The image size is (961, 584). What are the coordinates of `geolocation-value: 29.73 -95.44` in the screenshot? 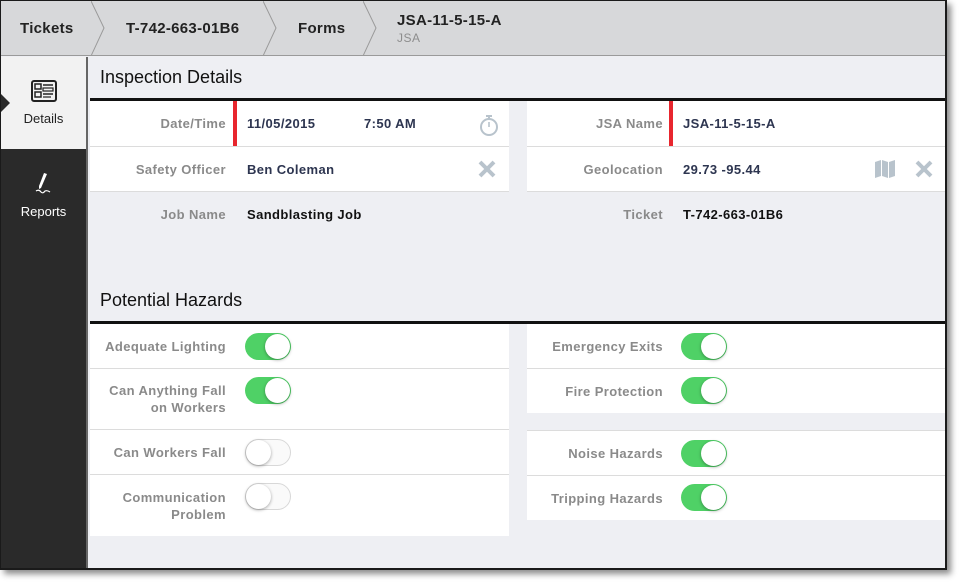 It's located at (722, 169).